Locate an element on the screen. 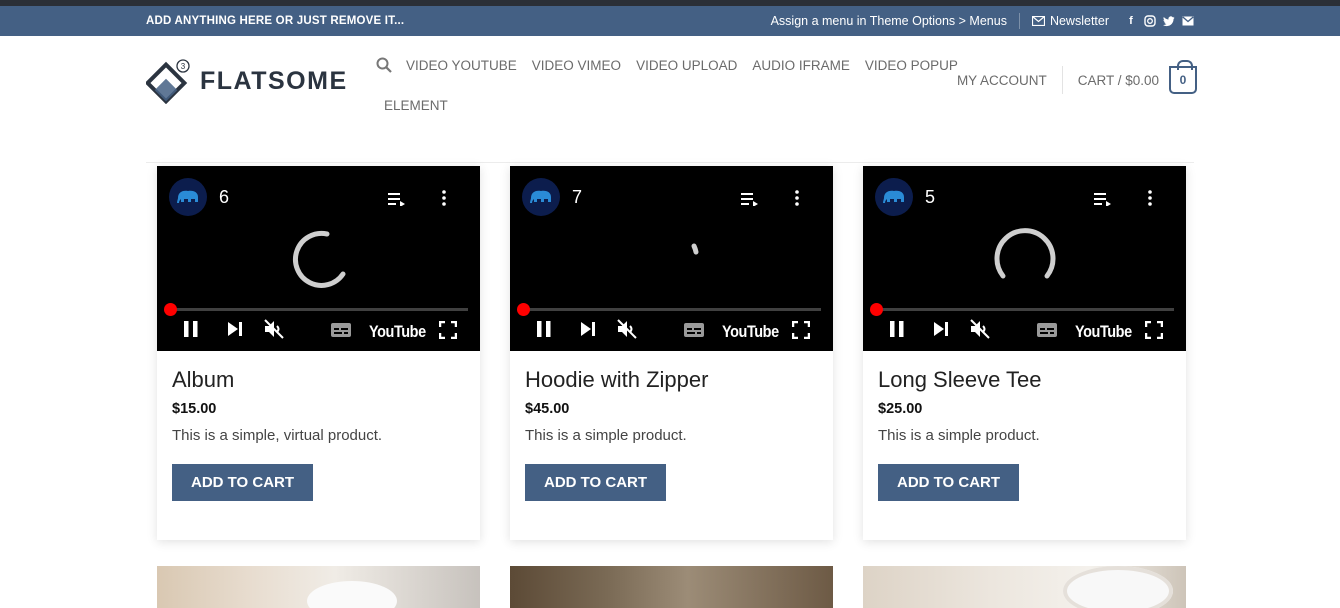 The width and height of the screenshot is (1340, 608). nav-item-video-youtube: VIDEO YOUTUBE is located at coordinates (461, 65).